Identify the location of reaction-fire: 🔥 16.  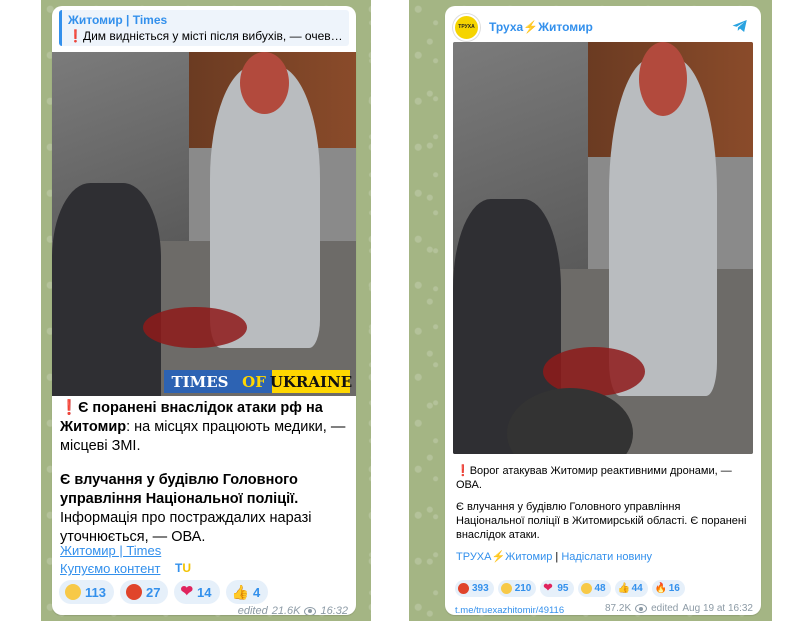
(668, 588).